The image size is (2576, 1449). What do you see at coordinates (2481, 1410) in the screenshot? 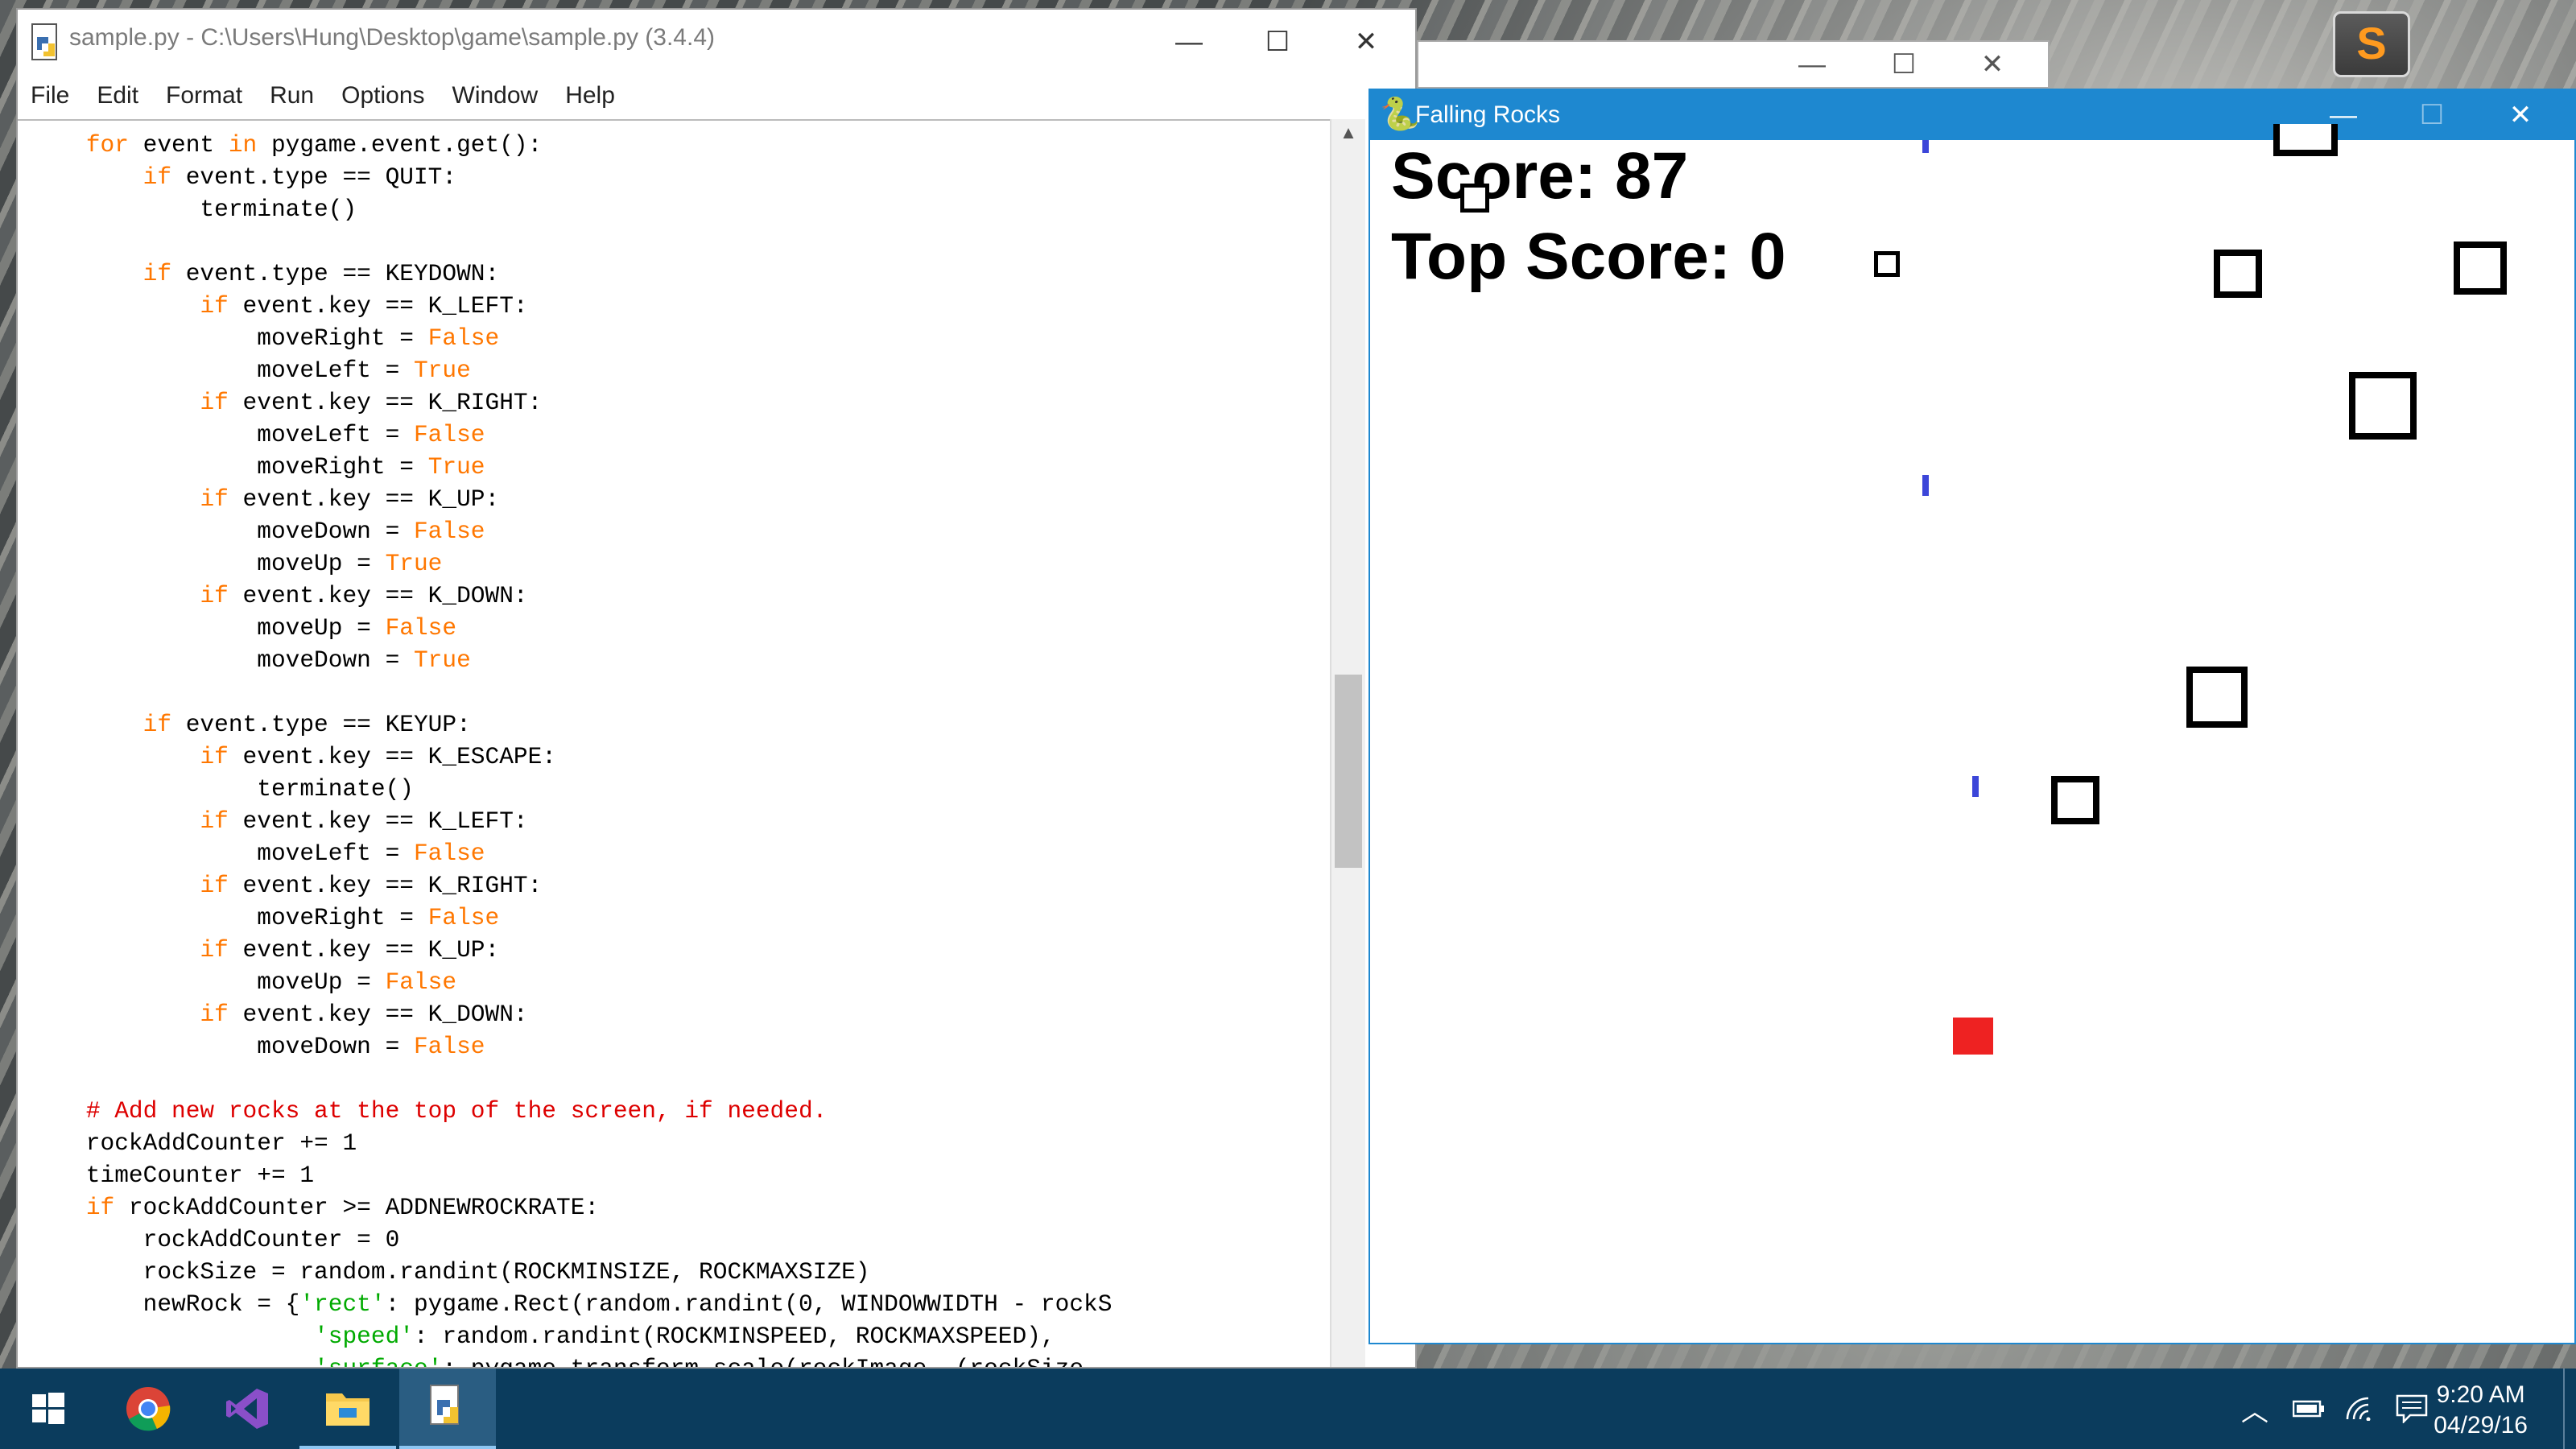
I see `system-clock: 9:20 AM 04/29/16` at bounding box center [2481, 1410].